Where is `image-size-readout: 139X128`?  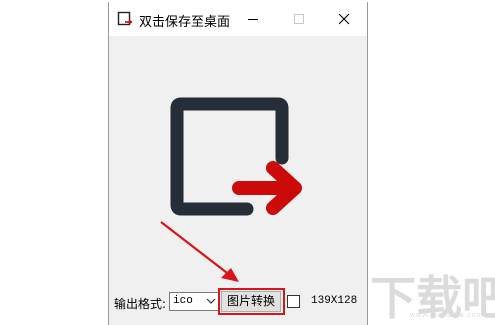 image-size-readout: 139X128 is located at coordinates (334, 301).